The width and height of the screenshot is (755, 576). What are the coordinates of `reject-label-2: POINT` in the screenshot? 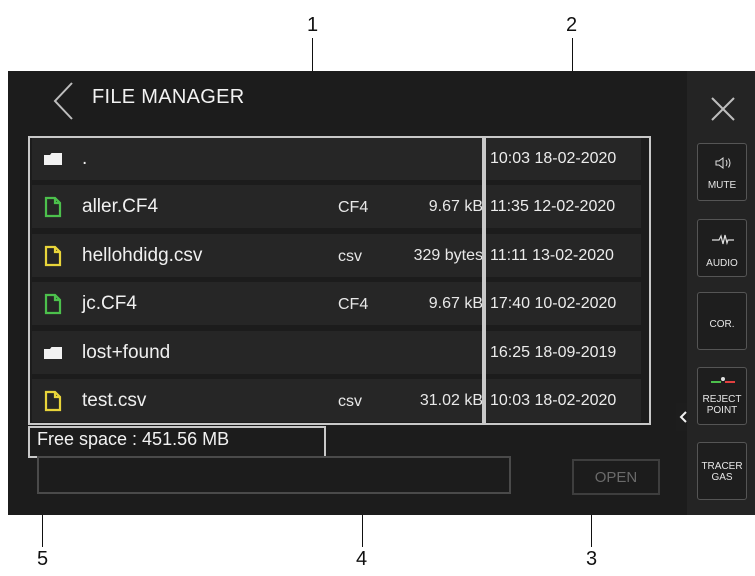 It's located at (722, 410).